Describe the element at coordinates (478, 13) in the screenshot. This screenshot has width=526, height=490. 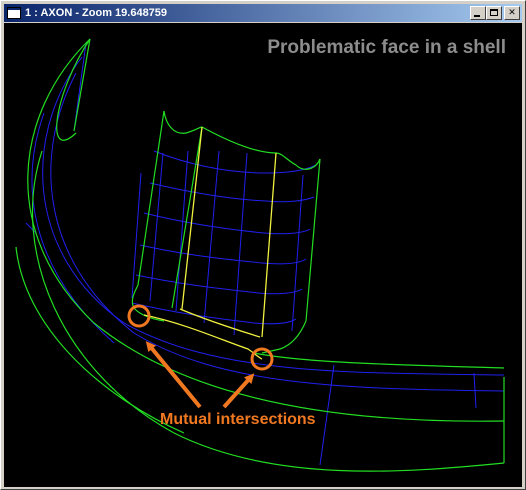
I see `minimize-button` at that location.